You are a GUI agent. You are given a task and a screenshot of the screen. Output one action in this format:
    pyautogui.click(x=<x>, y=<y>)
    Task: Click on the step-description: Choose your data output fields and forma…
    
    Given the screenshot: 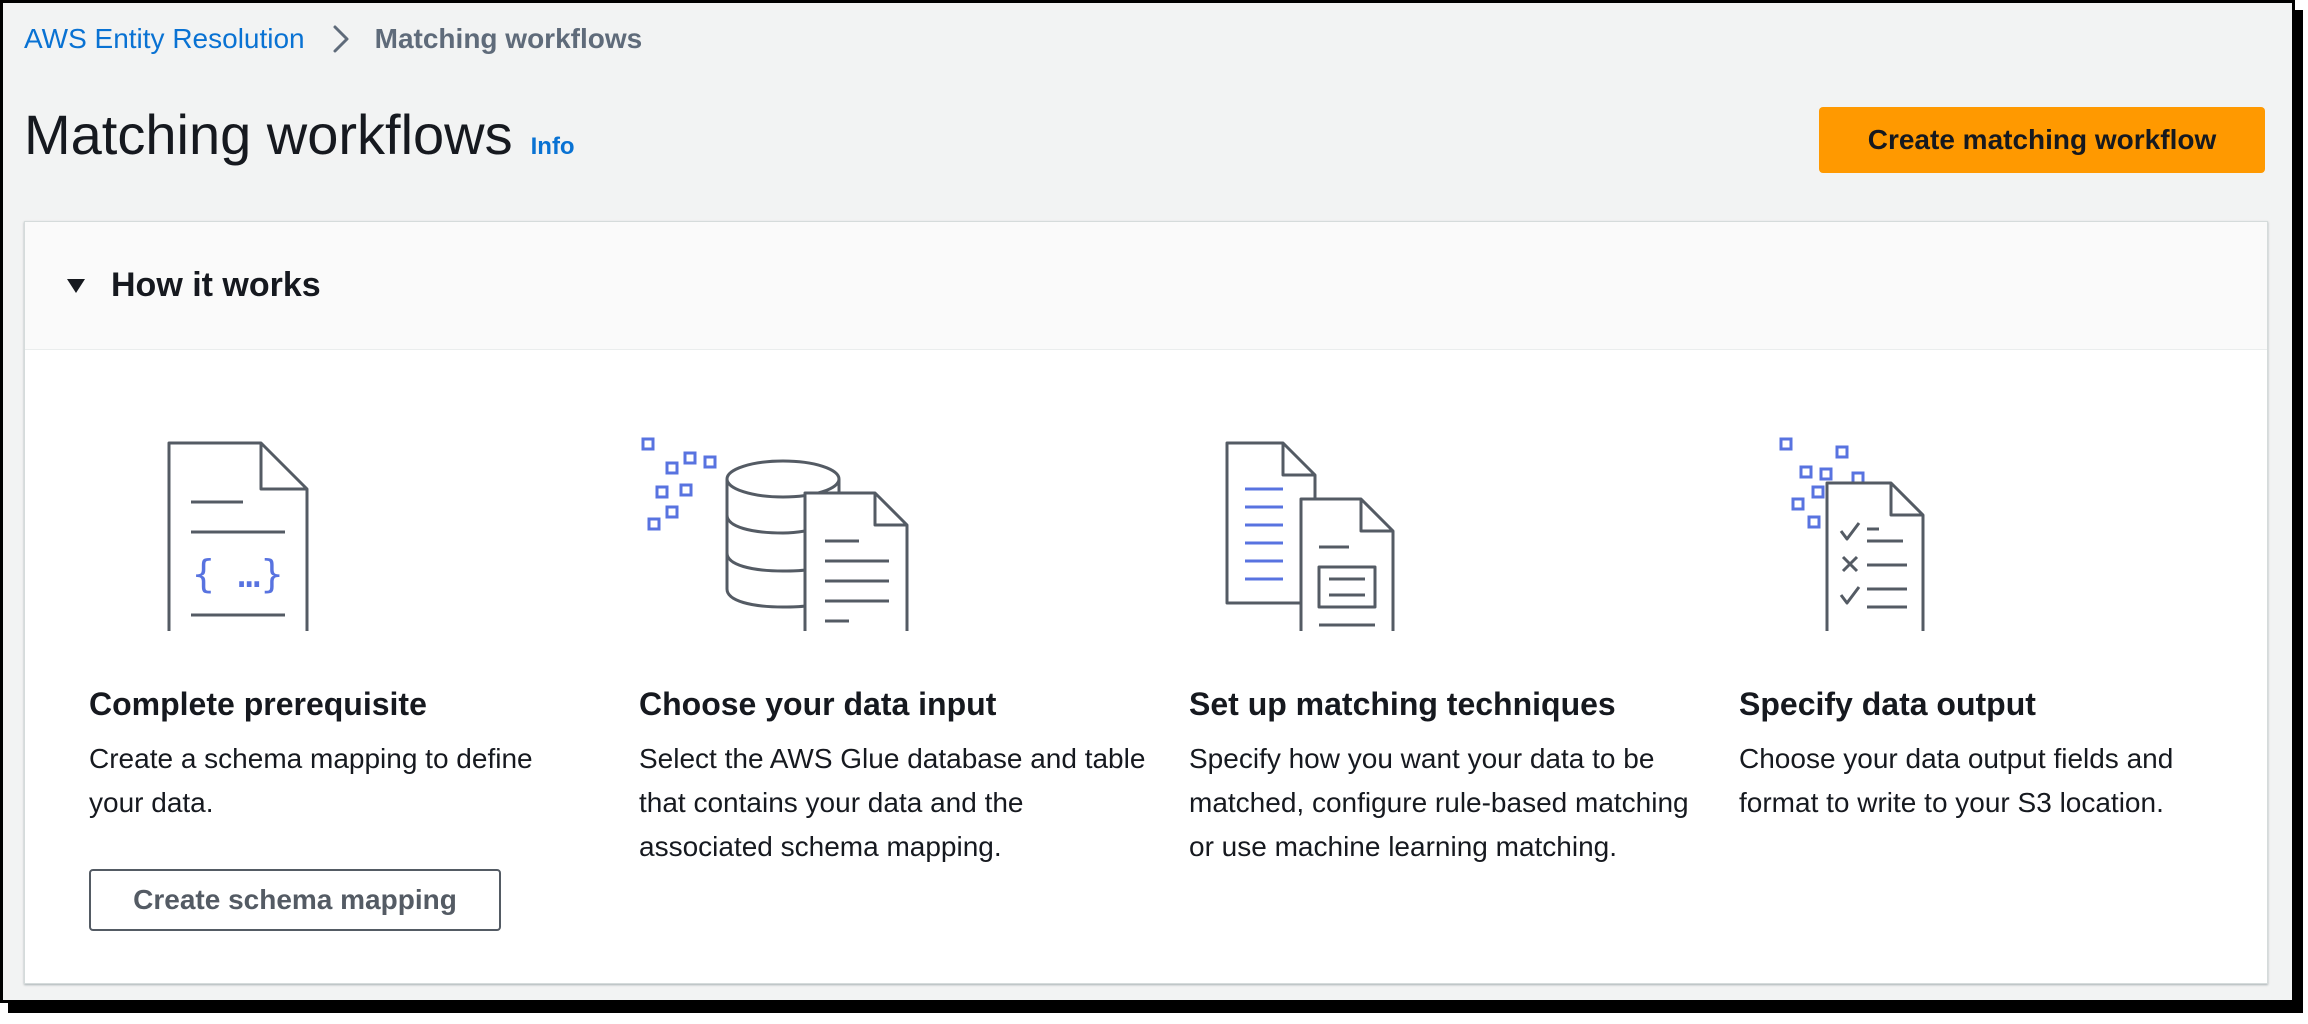 What is the action you would take?
    pyautogui.click(x=1956, y=780)
    